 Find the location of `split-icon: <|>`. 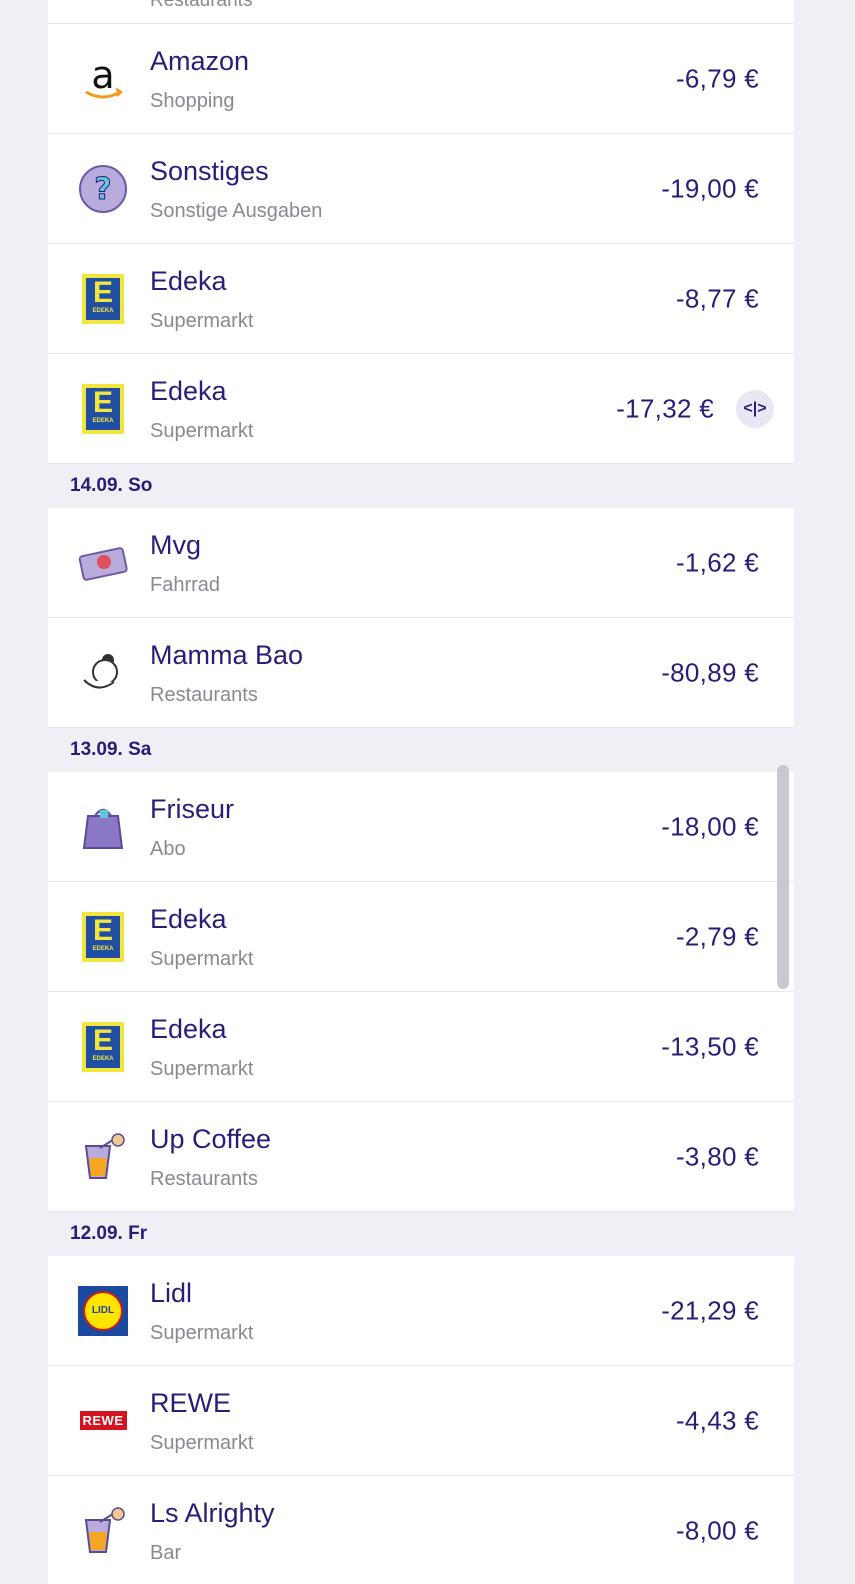

split-icon: <|> is located at coordinates (755, 408).